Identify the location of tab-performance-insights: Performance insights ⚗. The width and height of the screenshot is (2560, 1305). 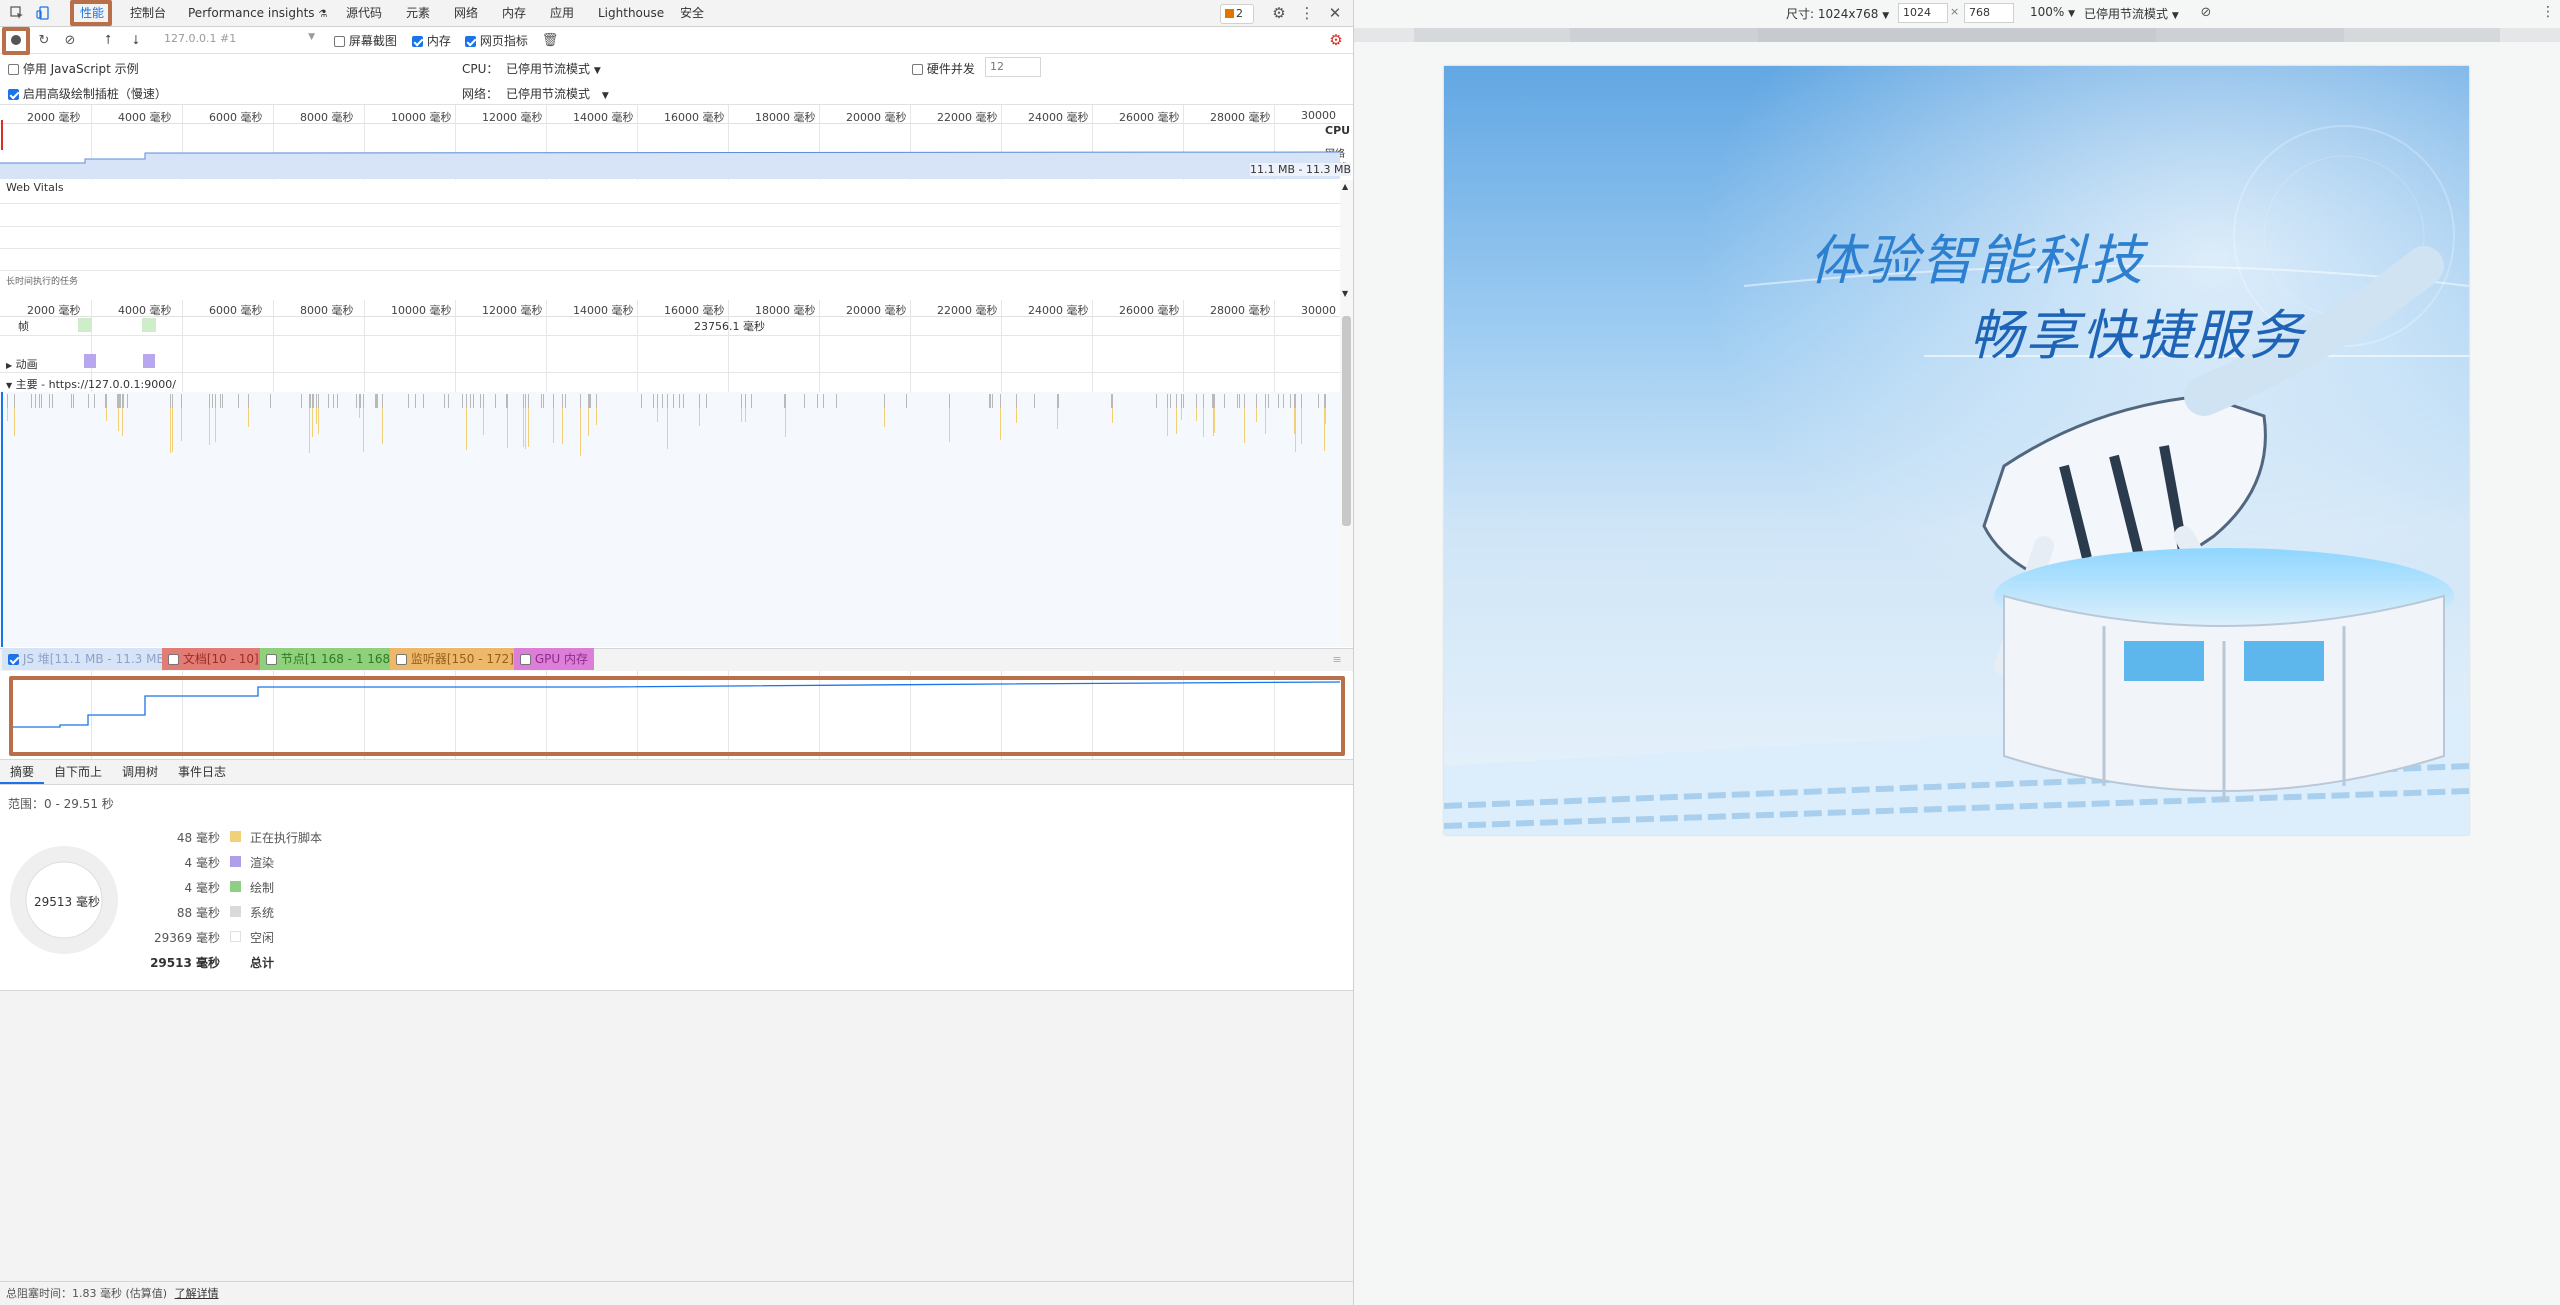
(257, 13).